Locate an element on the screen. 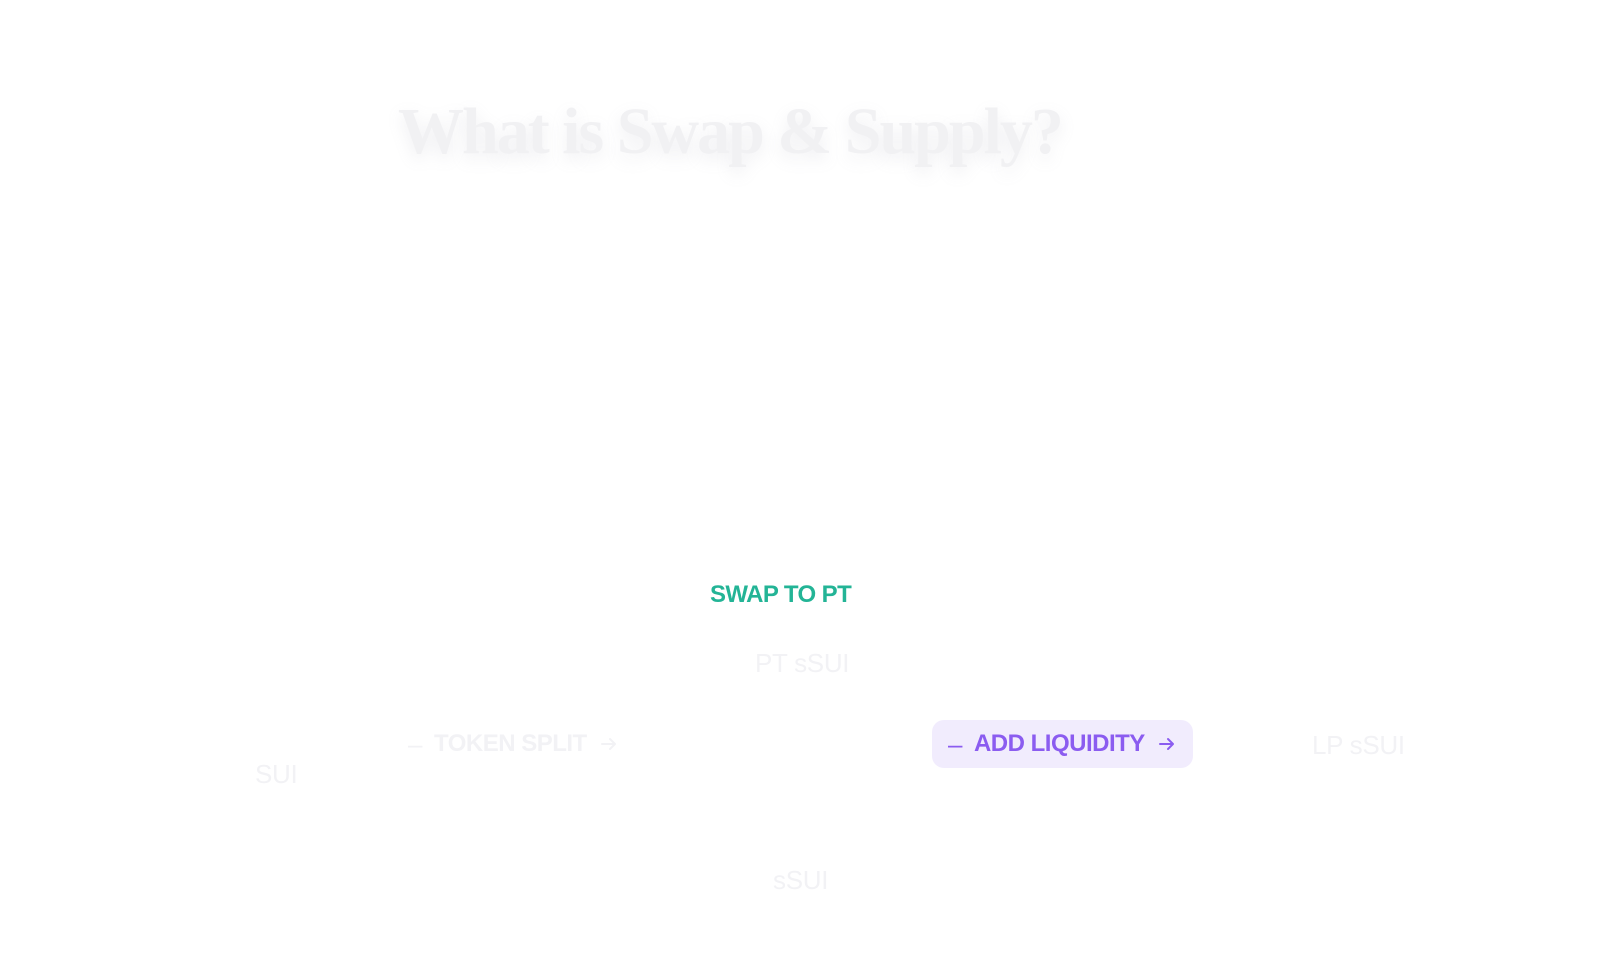  token-split-step: – TOKEN SPLIT is located at coordinates (513, 744).